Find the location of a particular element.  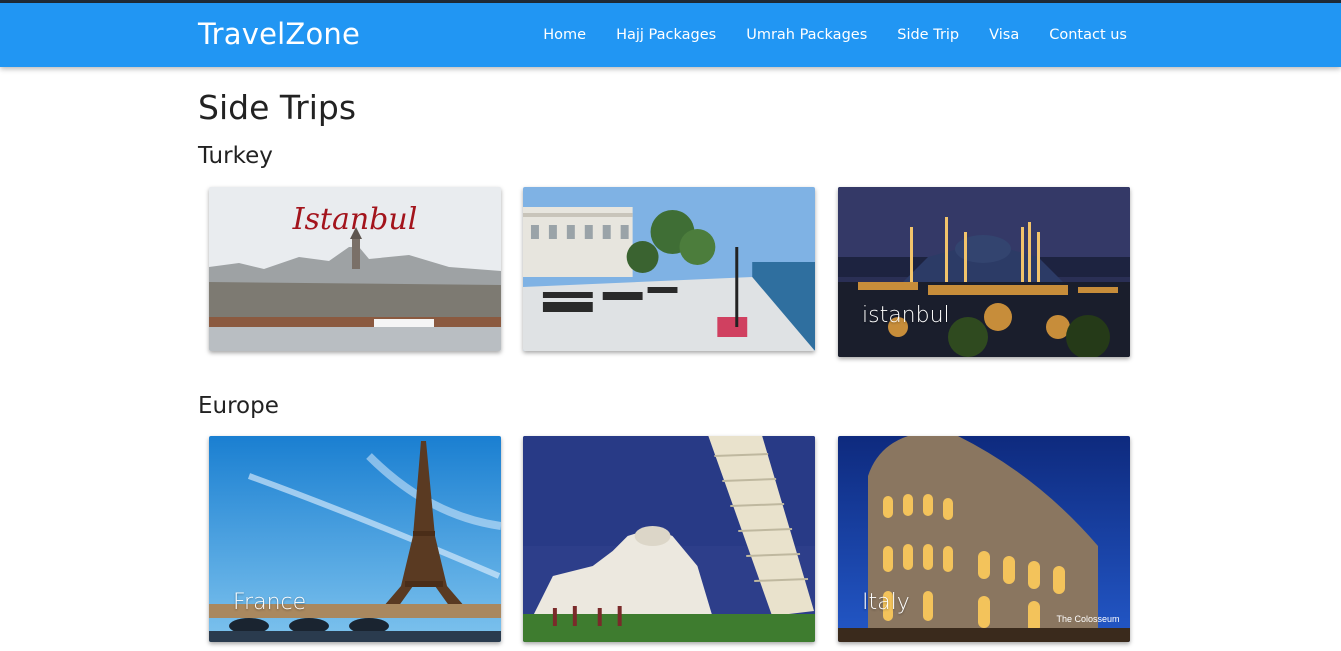

colosseum-image-text: The Colosseum is located at coordinates (1087, 619).